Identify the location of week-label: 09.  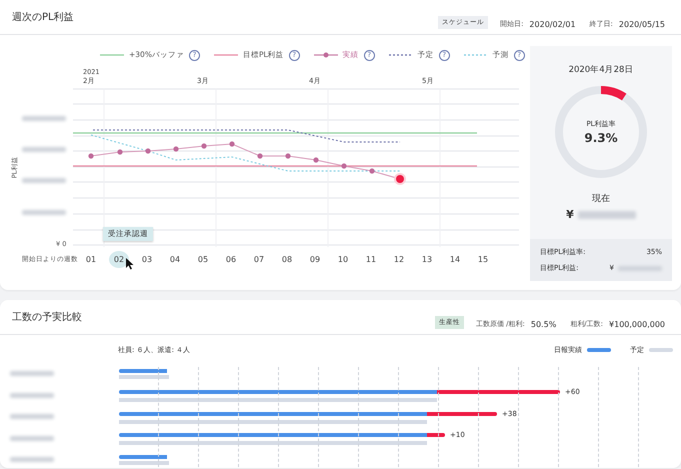
(315, 259).